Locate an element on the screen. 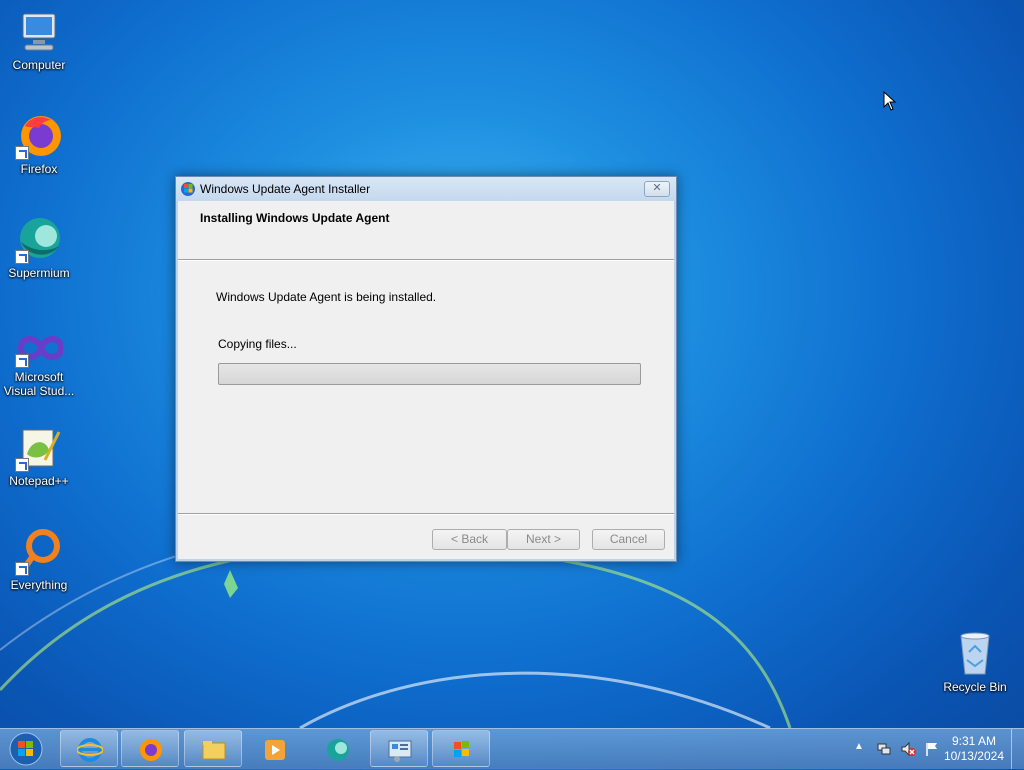  action-center-flag-icon is located at coordinates (932, 749).